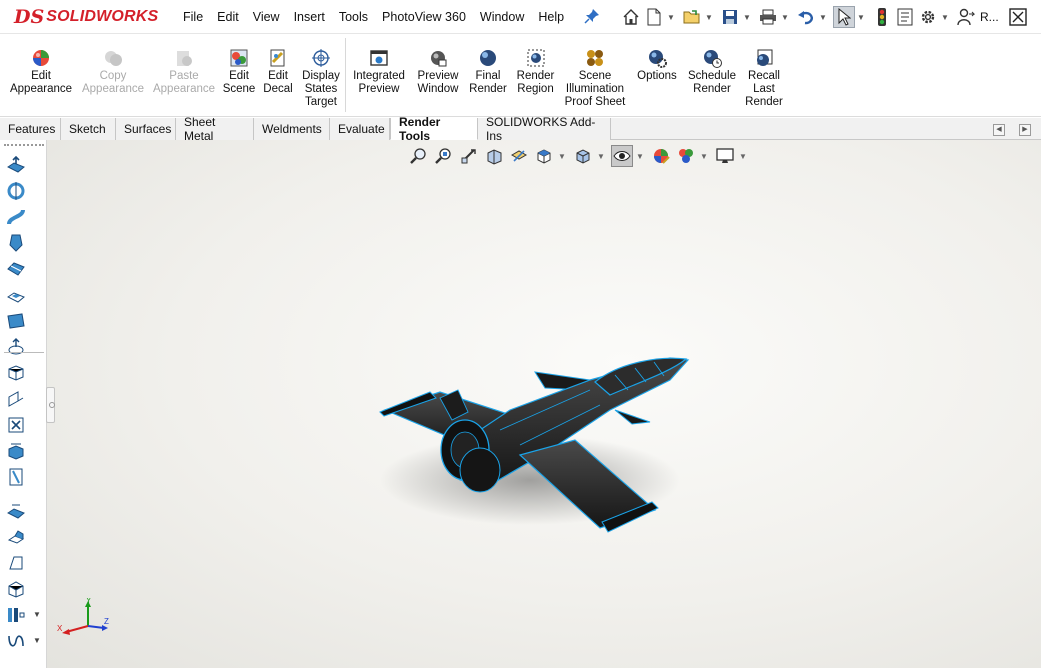  I want to click on schedule-render-button: Schedule Render, so click(712, 72).